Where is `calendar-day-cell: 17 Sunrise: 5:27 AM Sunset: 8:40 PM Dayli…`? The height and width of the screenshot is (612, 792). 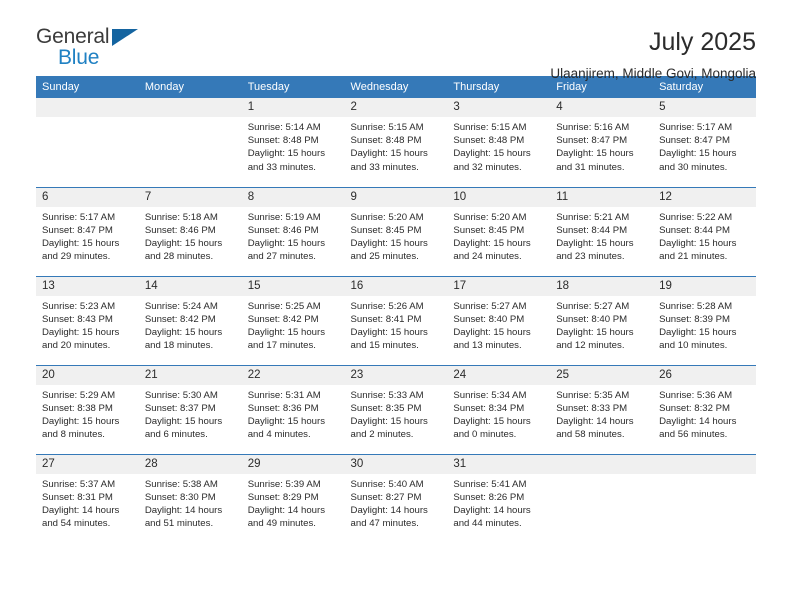 calendar-day-cell: 17 Sunrise: 5:27 AM Sunset: 8:40 PM Dayli… is located at coordinates (499, 320).